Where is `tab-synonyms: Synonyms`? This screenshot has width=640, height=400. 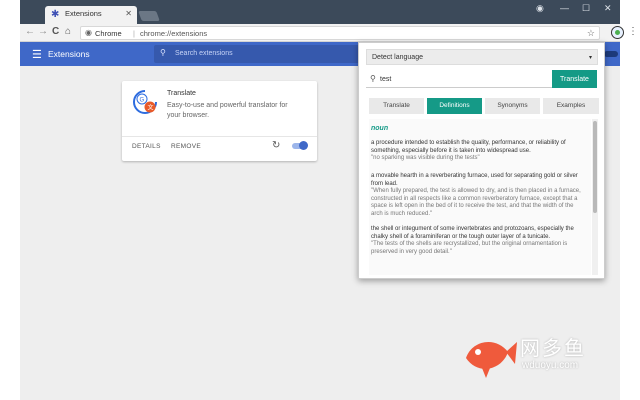
tab-synonyms: Synonyms is located at coordinates (512, 106).